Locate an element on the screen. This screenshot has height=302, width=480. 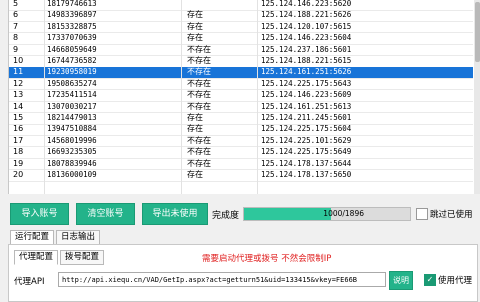
table-row: 13 17235411514 不存在 125.124.146.223:5609 is located at coordinates (241, 96).